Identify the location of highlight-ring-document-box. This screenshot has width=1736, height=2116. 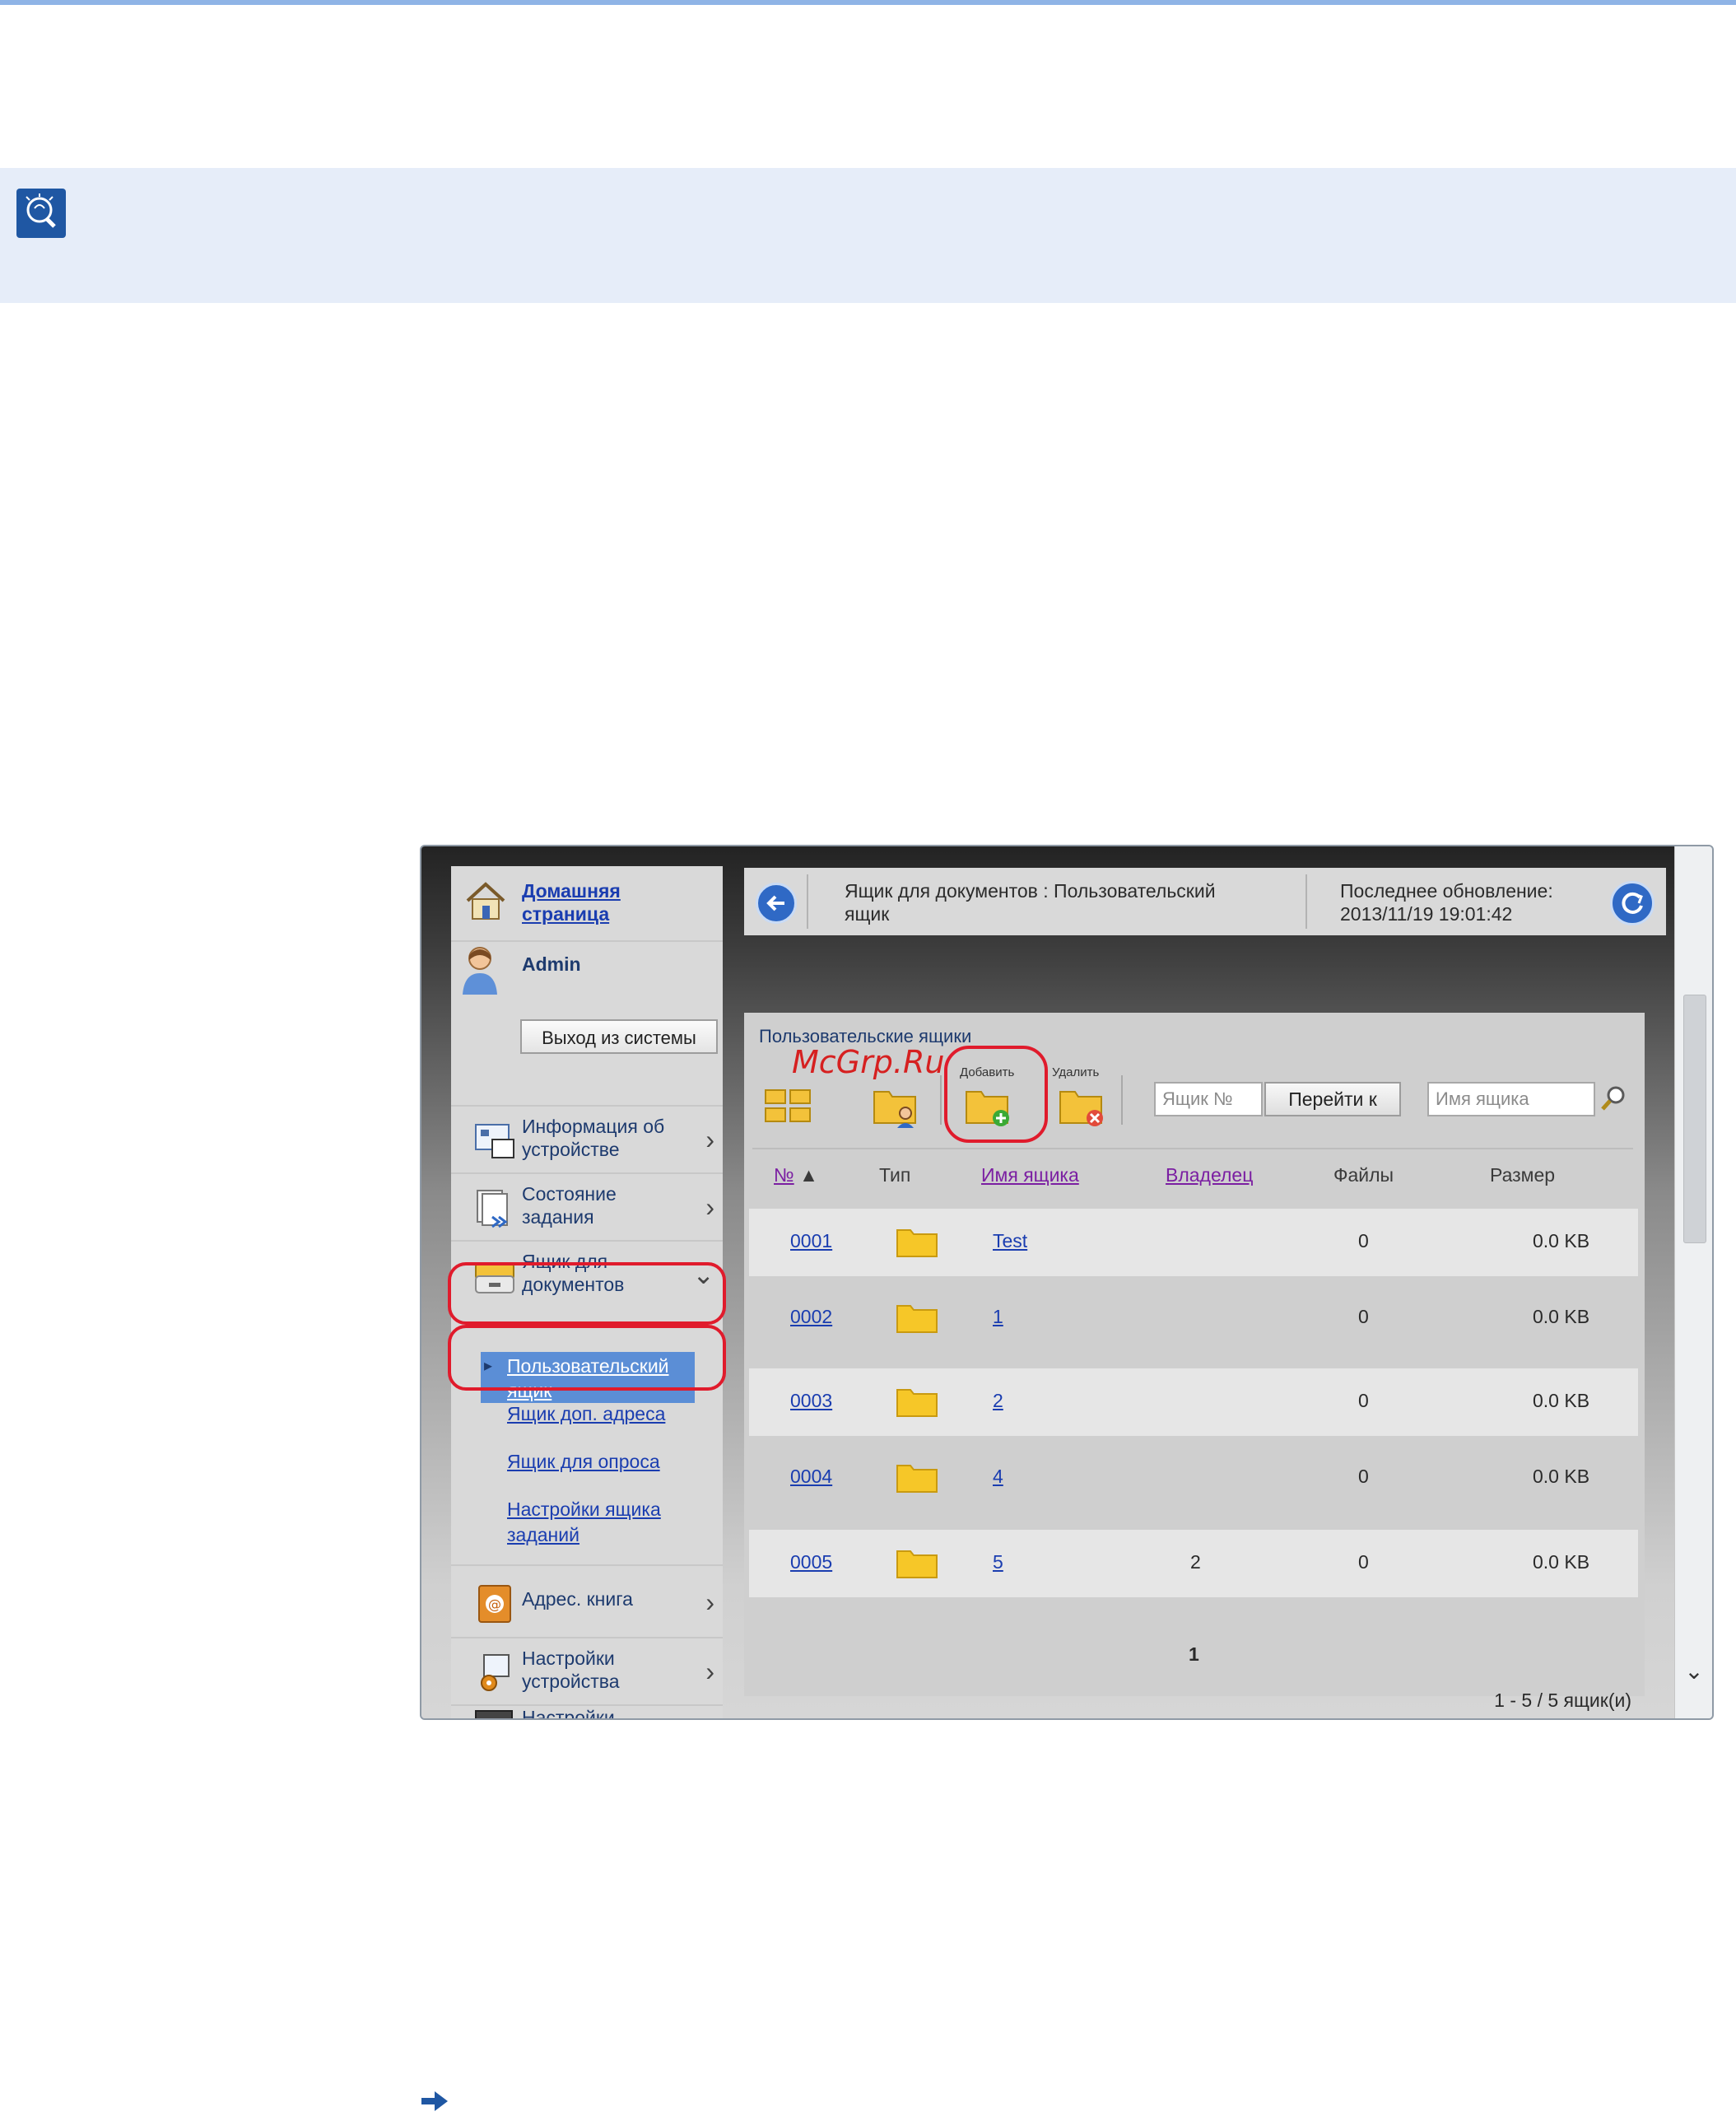
(587, 1293).